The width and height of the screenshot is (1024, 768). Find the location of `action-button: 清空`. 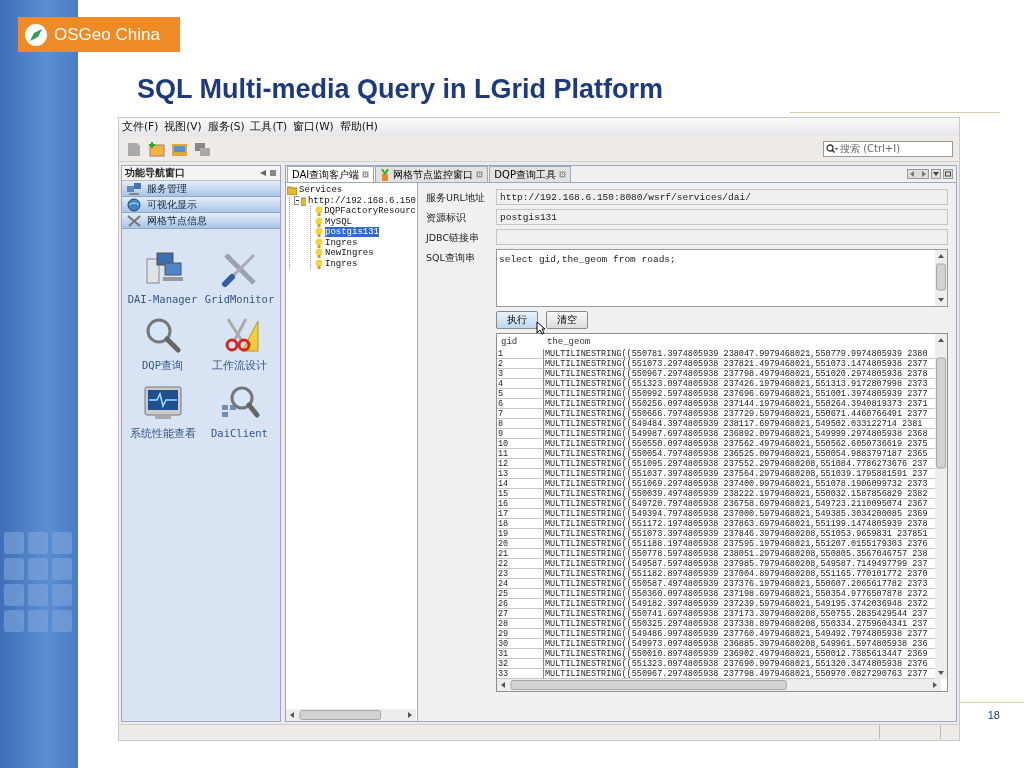

action-button: 清空 is located at coordinates (567, 320).